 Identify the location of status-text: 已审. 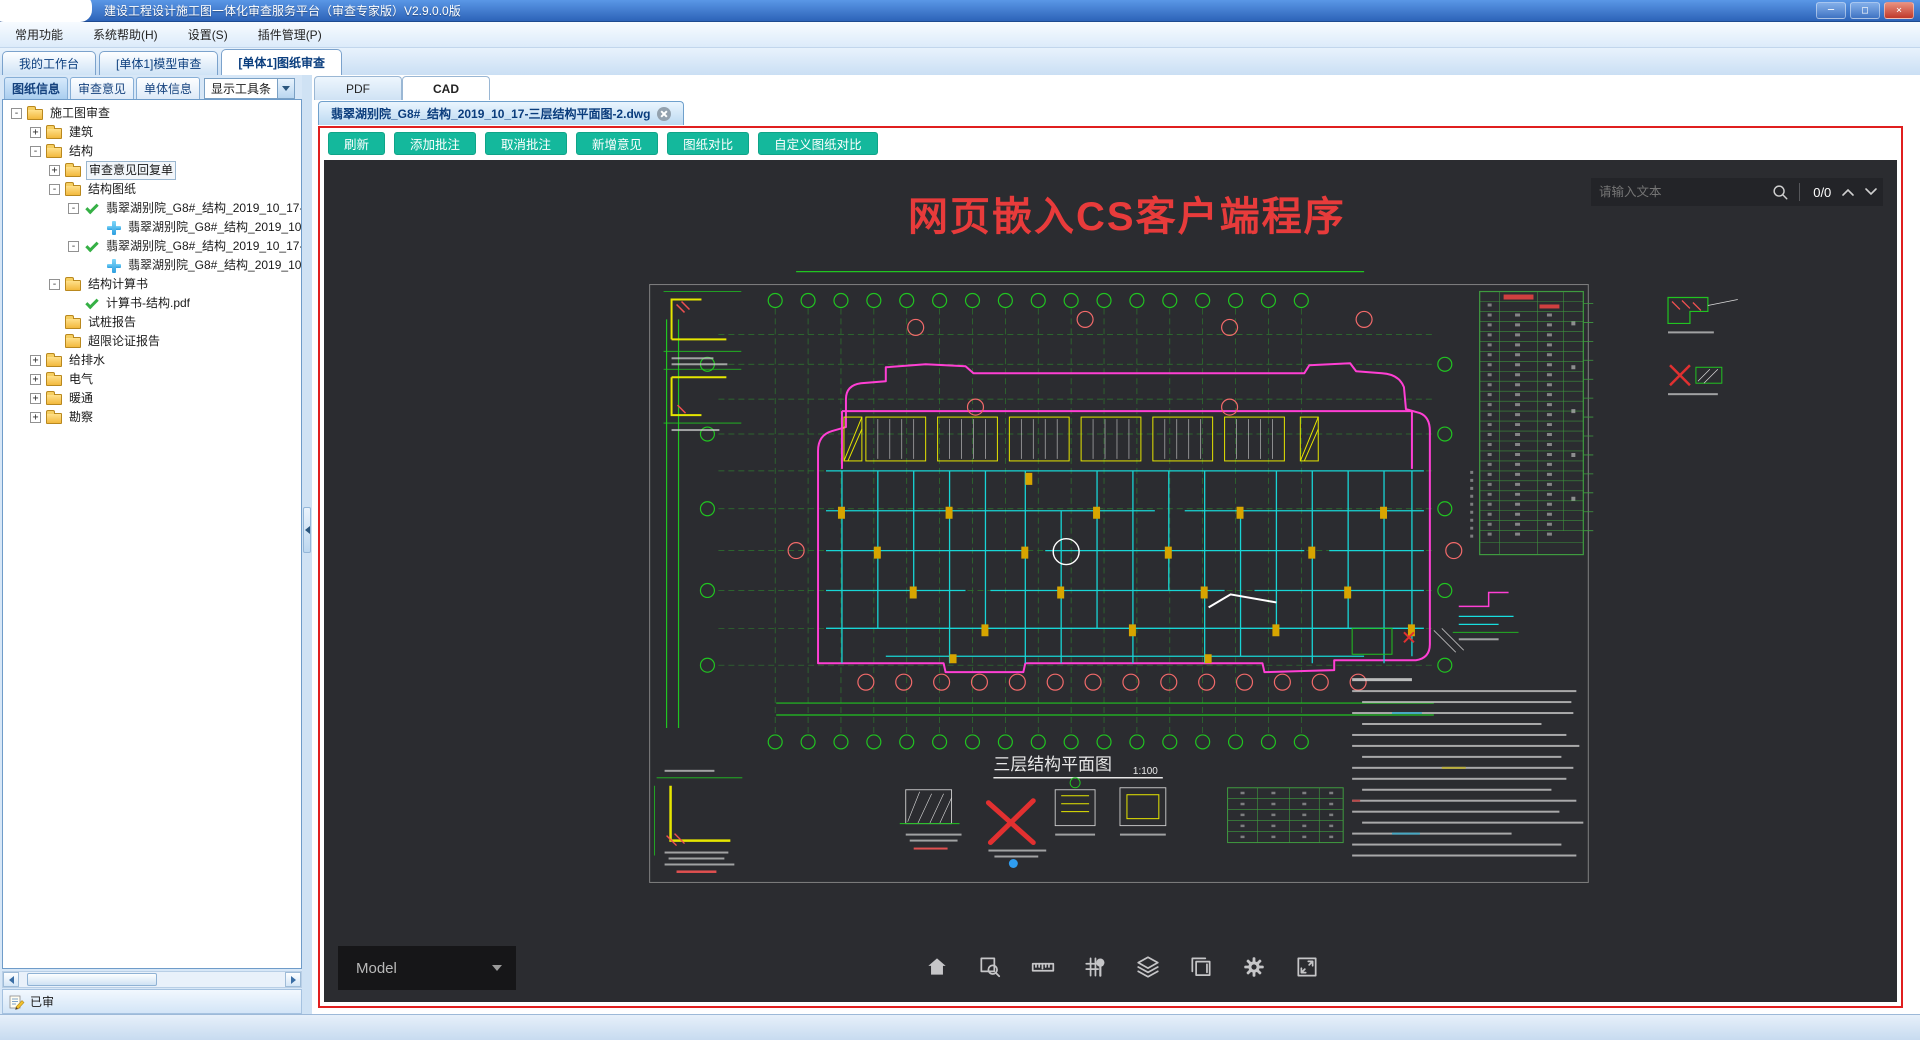
(42, 1002).